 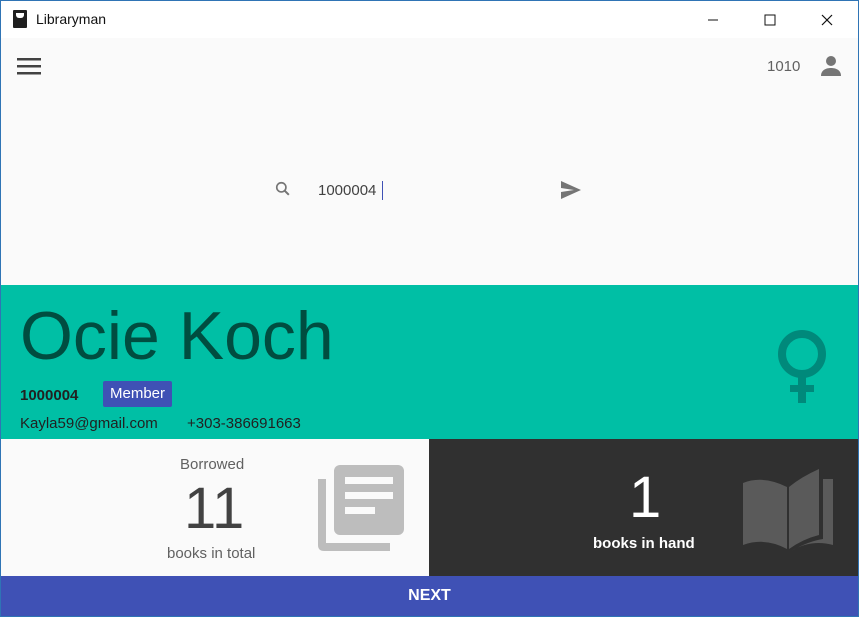 I want to click on account-icon, so click(x=831, y=66).